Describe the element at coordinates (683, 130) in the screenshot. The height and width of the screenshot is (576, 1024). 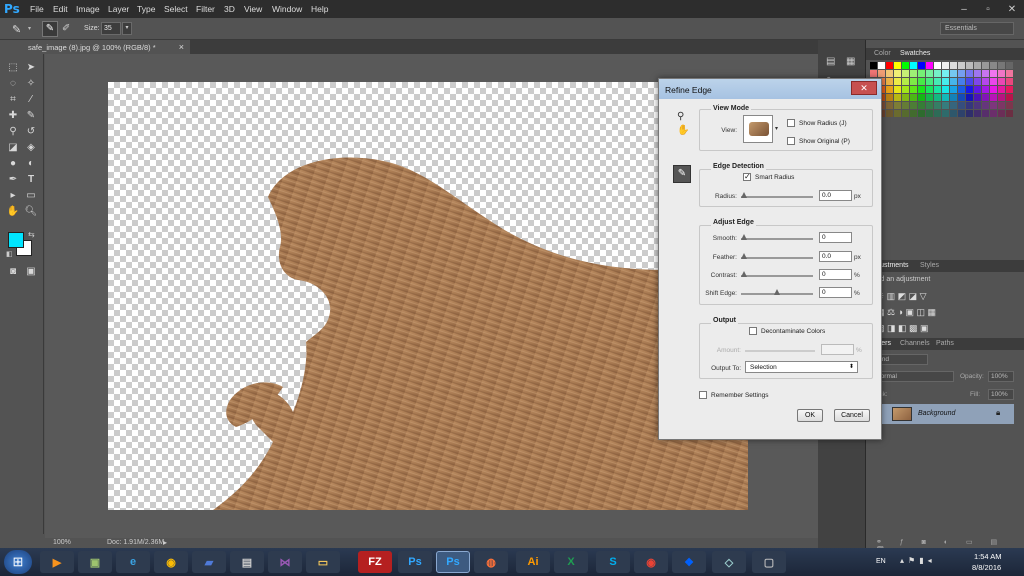
I see `hand-icon: ✋` at that location.